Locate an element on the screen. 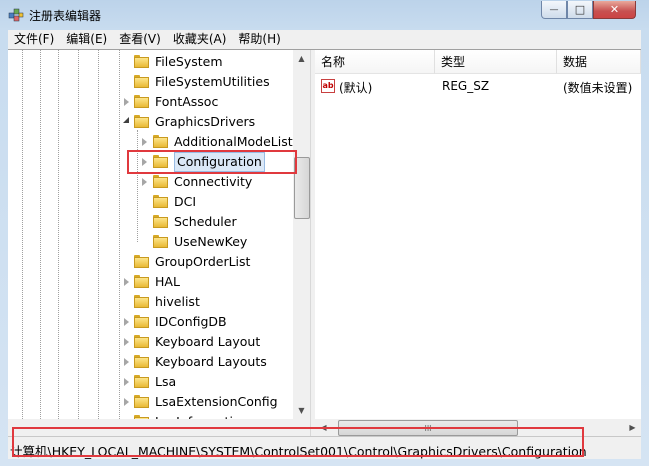 This screenshot has height=466, width=649. menu-favorites: 收藏夹(A) is located at coordinates (200, 39).